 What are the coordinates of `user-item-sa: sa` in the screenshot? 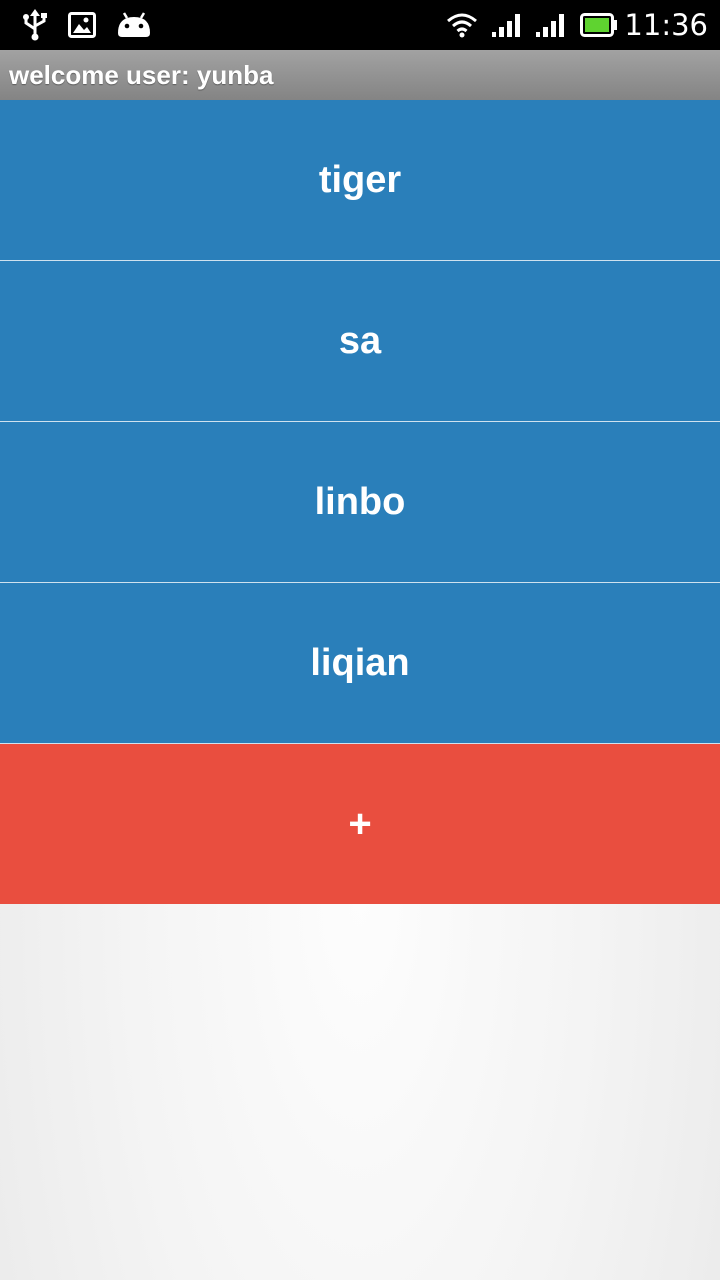 It's located at (360, 341).